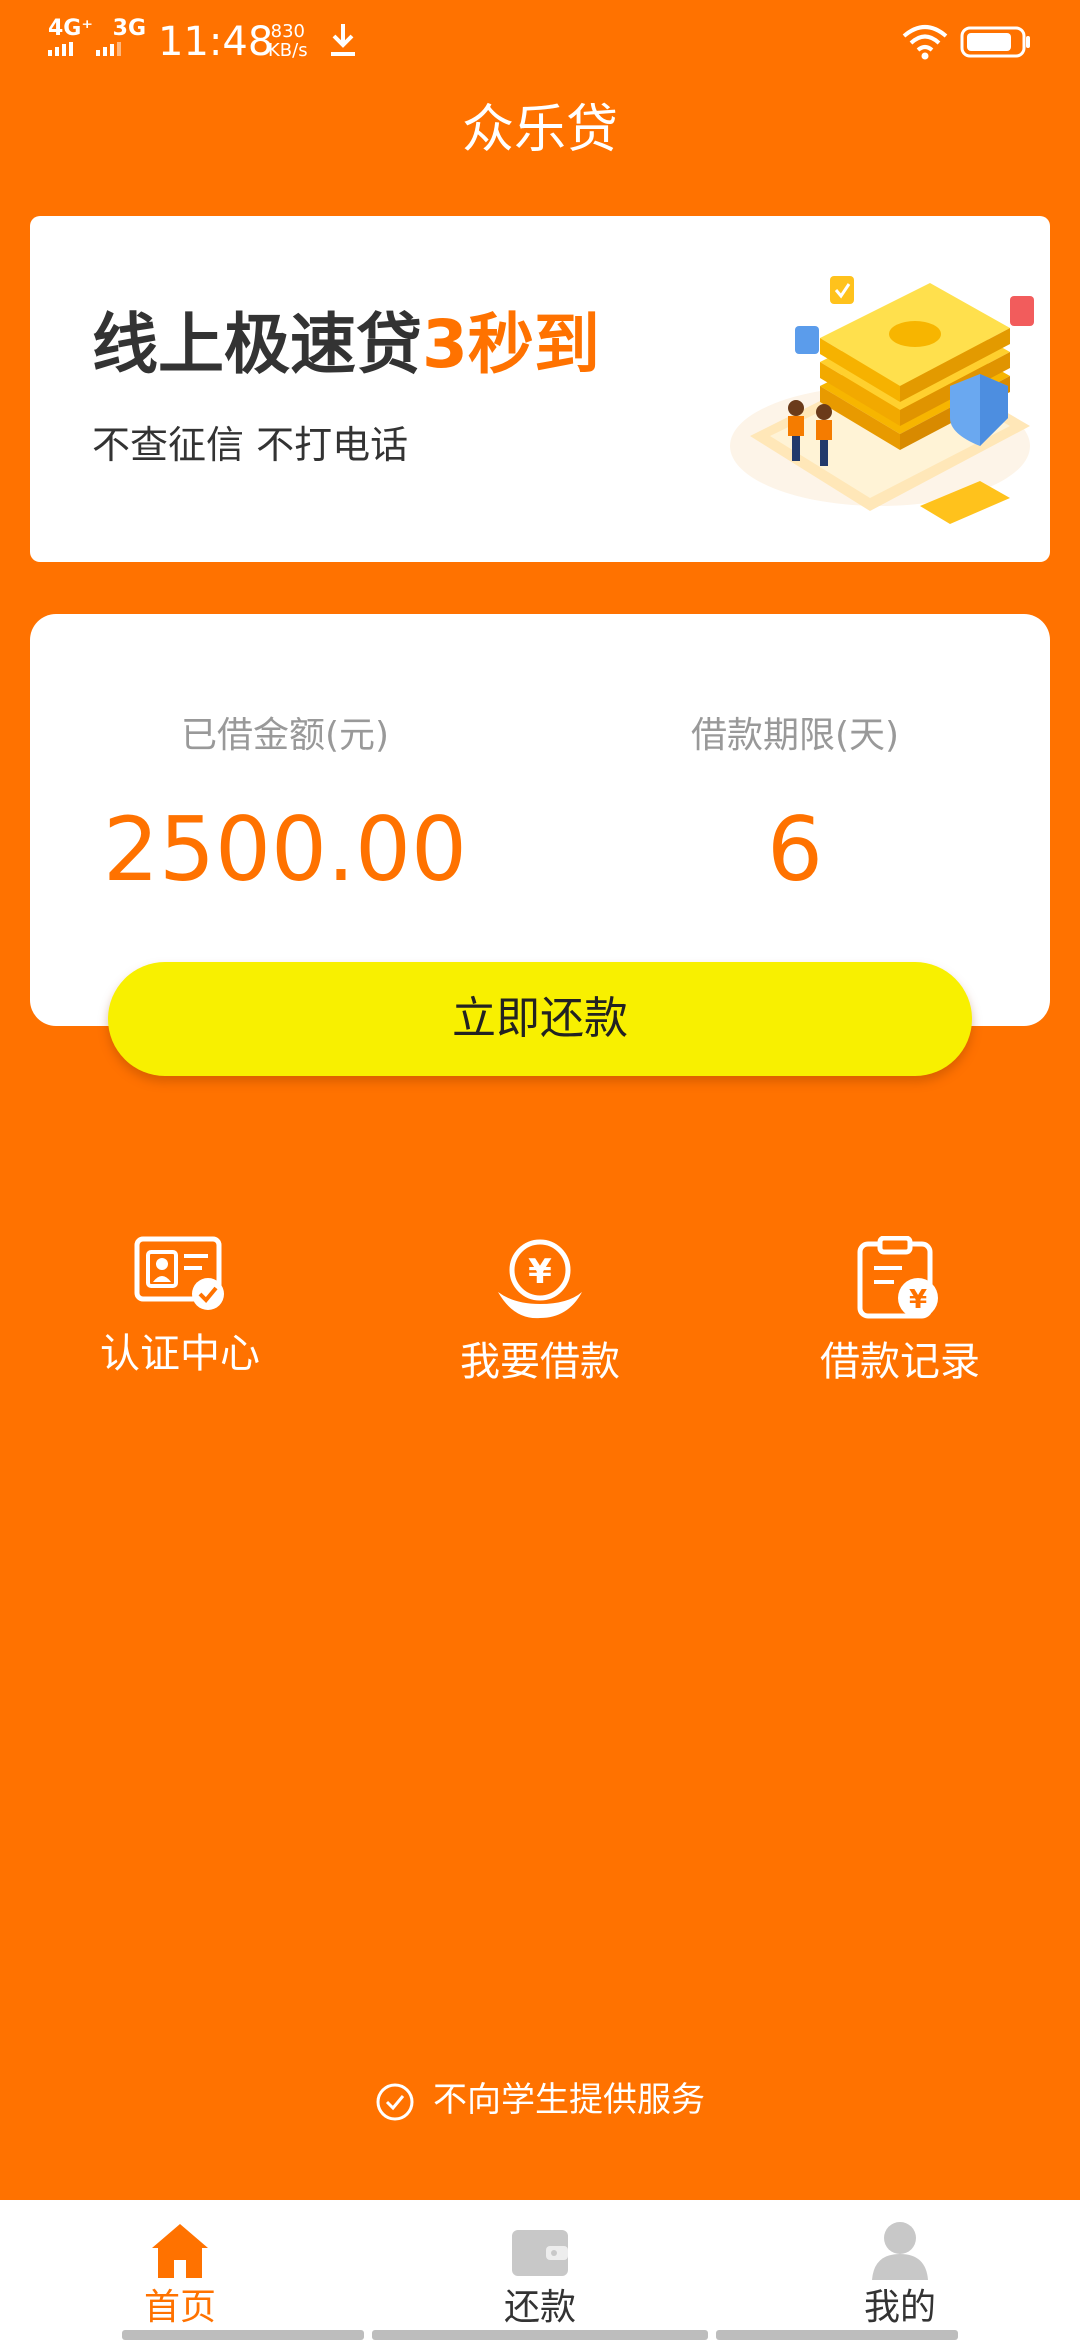 The height and width of the screenshot is (2340, 1080). Describe the element at coordinates (511, 344) in the screenshot. I see `banner-headline-highlight: 3秒到` at that location.